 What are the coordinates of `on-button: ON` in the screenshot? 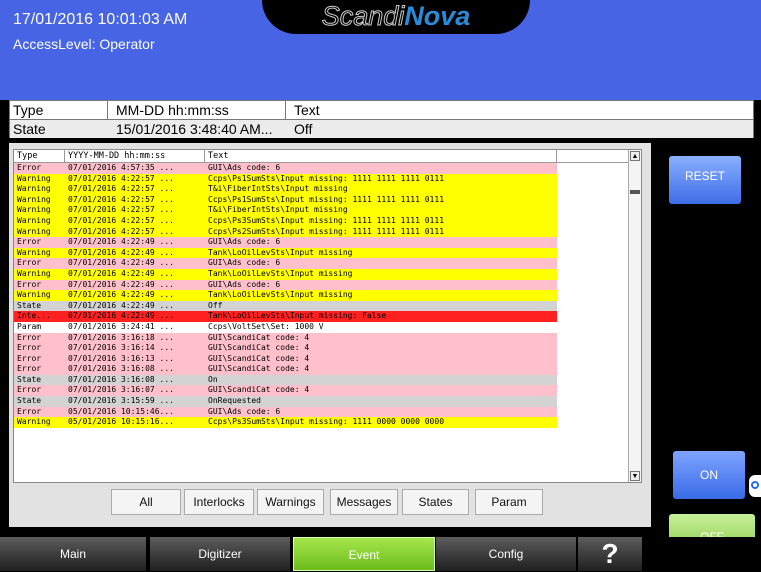 It's located at (709, 475).